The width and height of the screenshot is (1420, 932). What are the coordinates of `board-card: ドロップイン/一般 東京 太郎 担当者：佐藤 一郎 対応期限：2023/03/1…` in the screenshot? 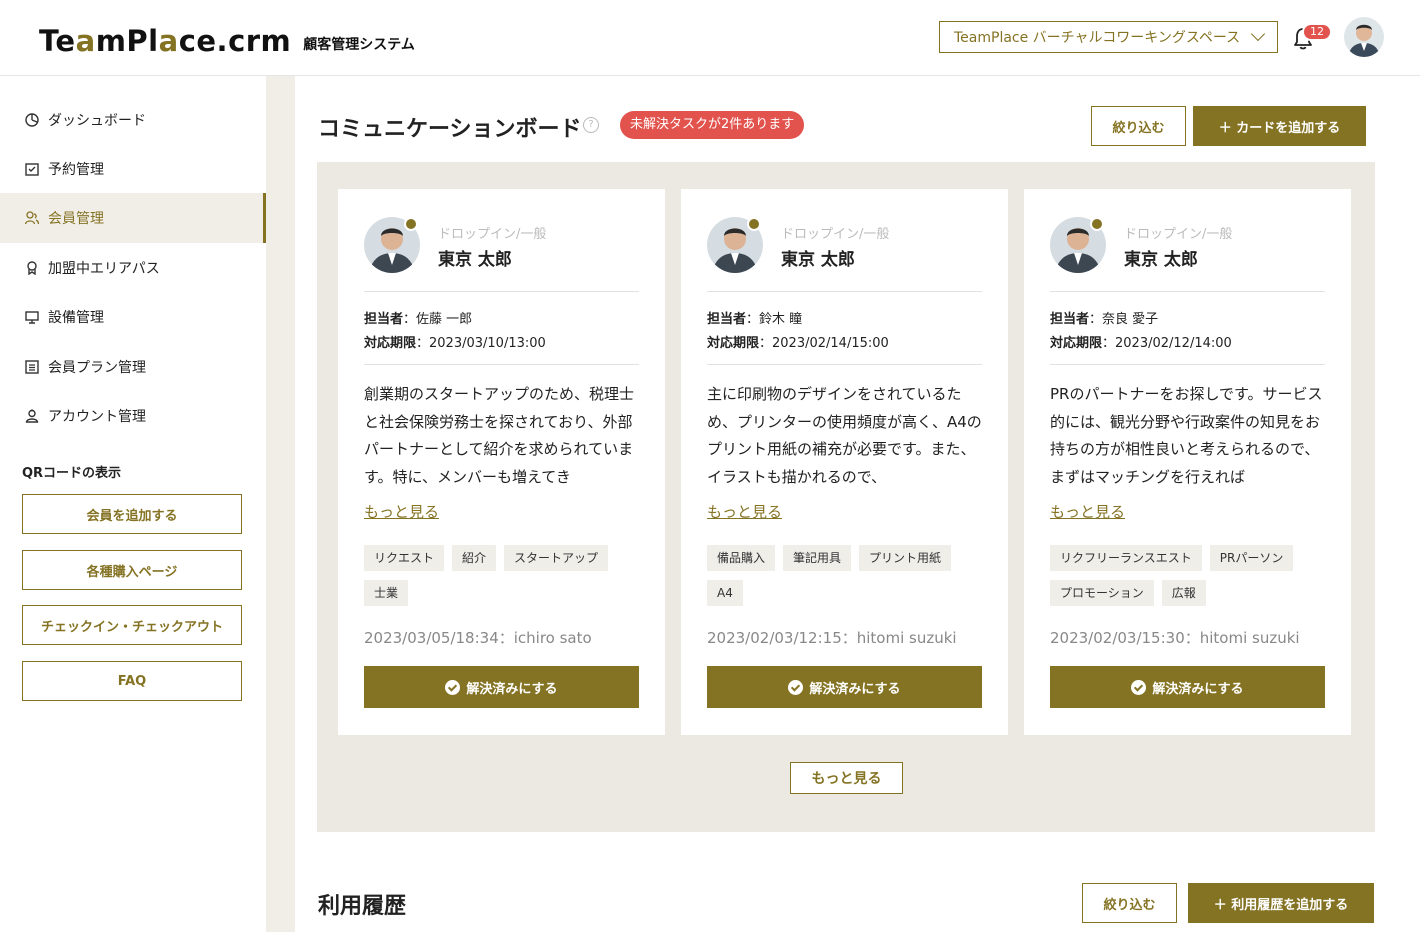 It's located at (501, 462).